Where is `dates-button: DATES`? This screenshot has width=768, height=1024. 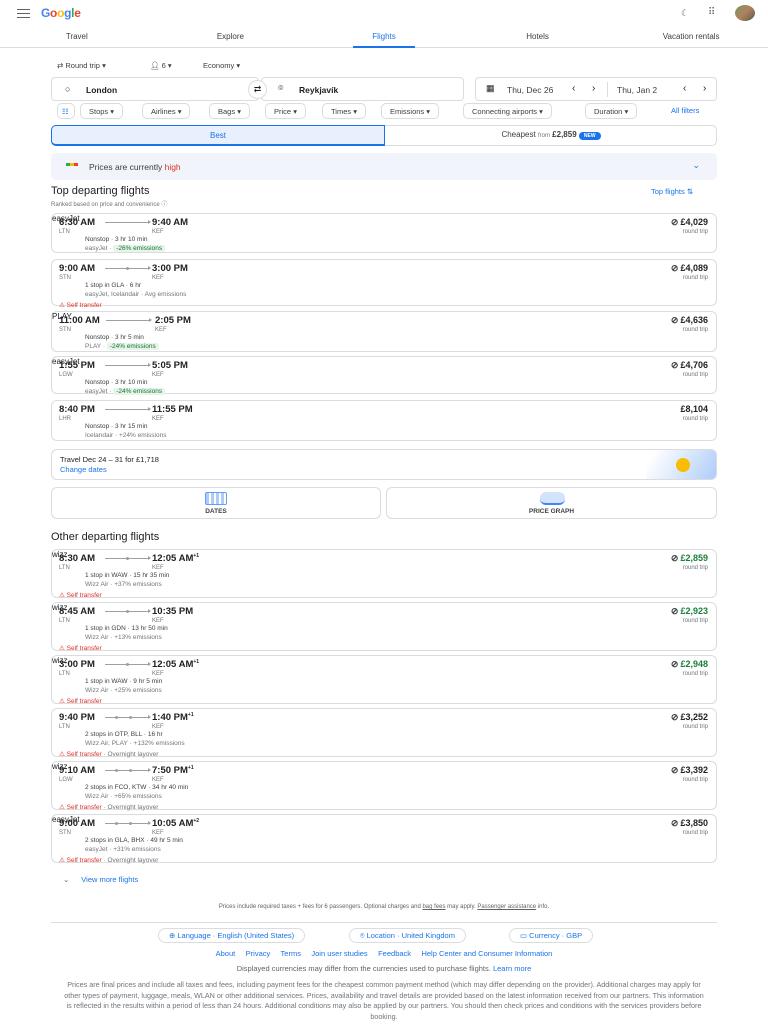
dates-button: DATES is located at coordinates (216, 503).